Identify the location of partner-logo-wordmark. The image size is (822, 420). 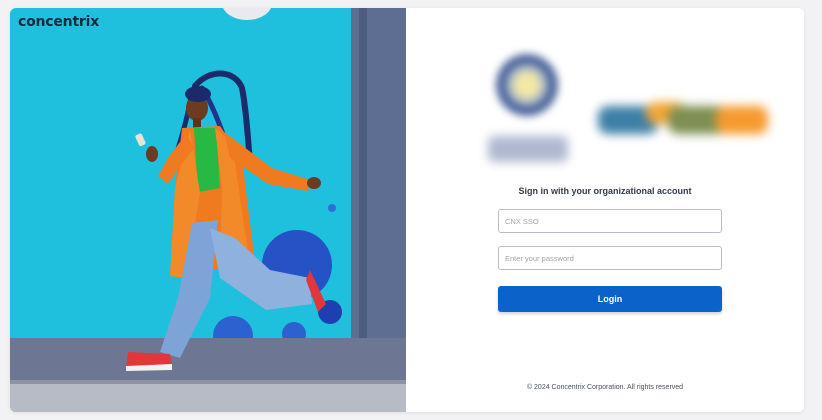
(683, 120).